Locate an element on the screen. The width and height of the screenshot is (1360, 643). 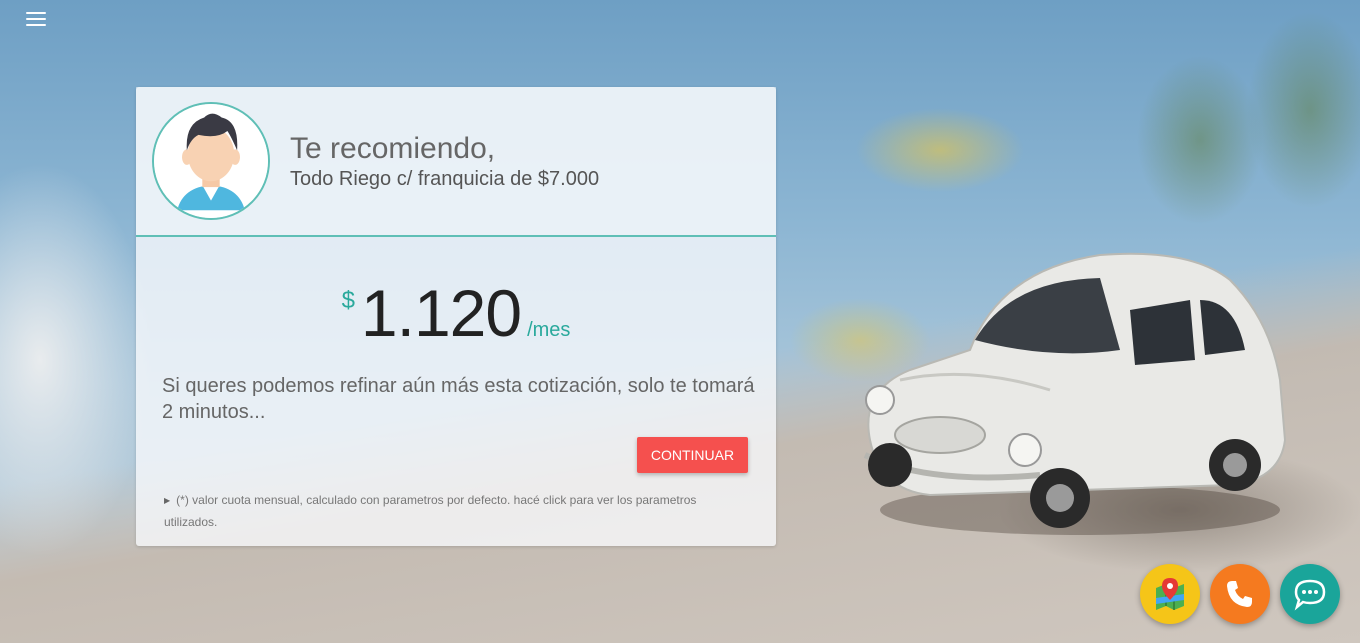
recommended-plan: Todo Riego c/ franquicia de $7.000 is located at coordinates (445, 179).